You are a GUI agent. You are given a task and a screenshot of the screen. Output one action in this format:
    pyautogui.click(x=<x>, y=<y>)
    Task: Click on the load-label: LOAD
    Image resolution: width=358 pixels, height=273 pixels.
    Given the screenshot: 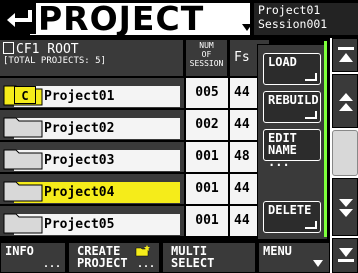 What is the action you would take?
    pyautogui.click(x=282, y=62)
    